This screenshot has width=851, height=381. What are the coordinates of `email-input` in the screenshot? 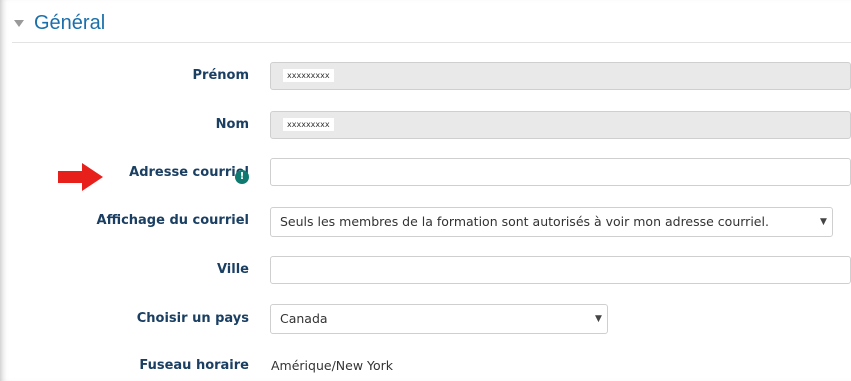 It's located at (560, 172).